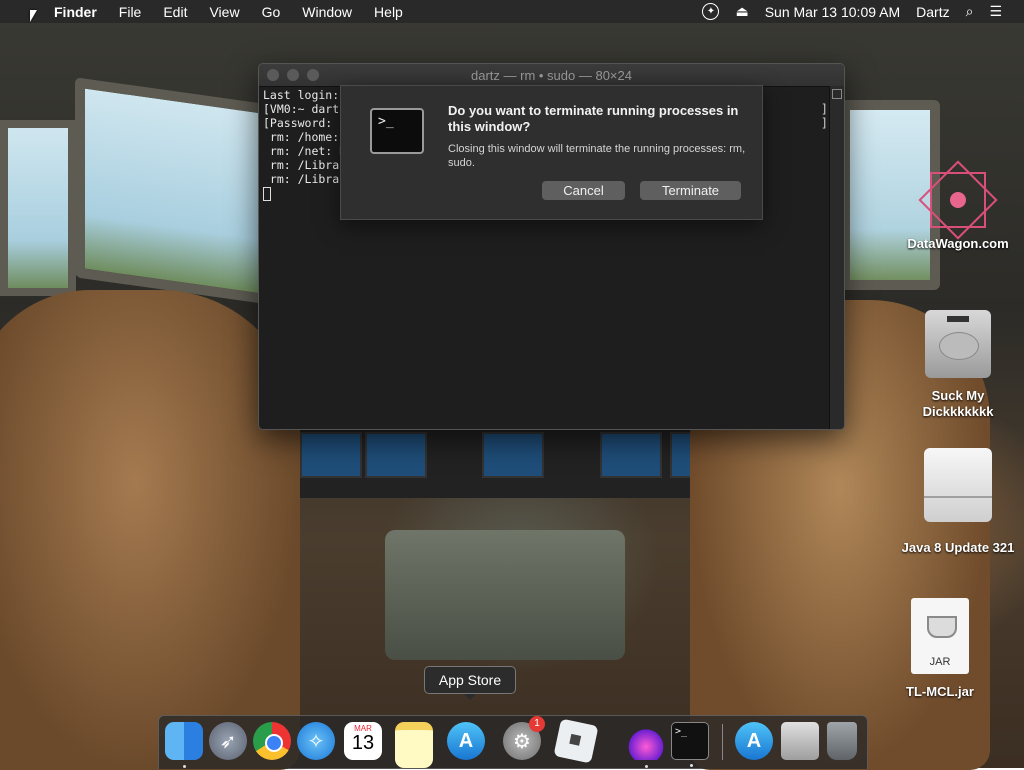  Describe the element at coordinates (800, 741) in the screenshot. I see `printer-dock-icon` at that location.